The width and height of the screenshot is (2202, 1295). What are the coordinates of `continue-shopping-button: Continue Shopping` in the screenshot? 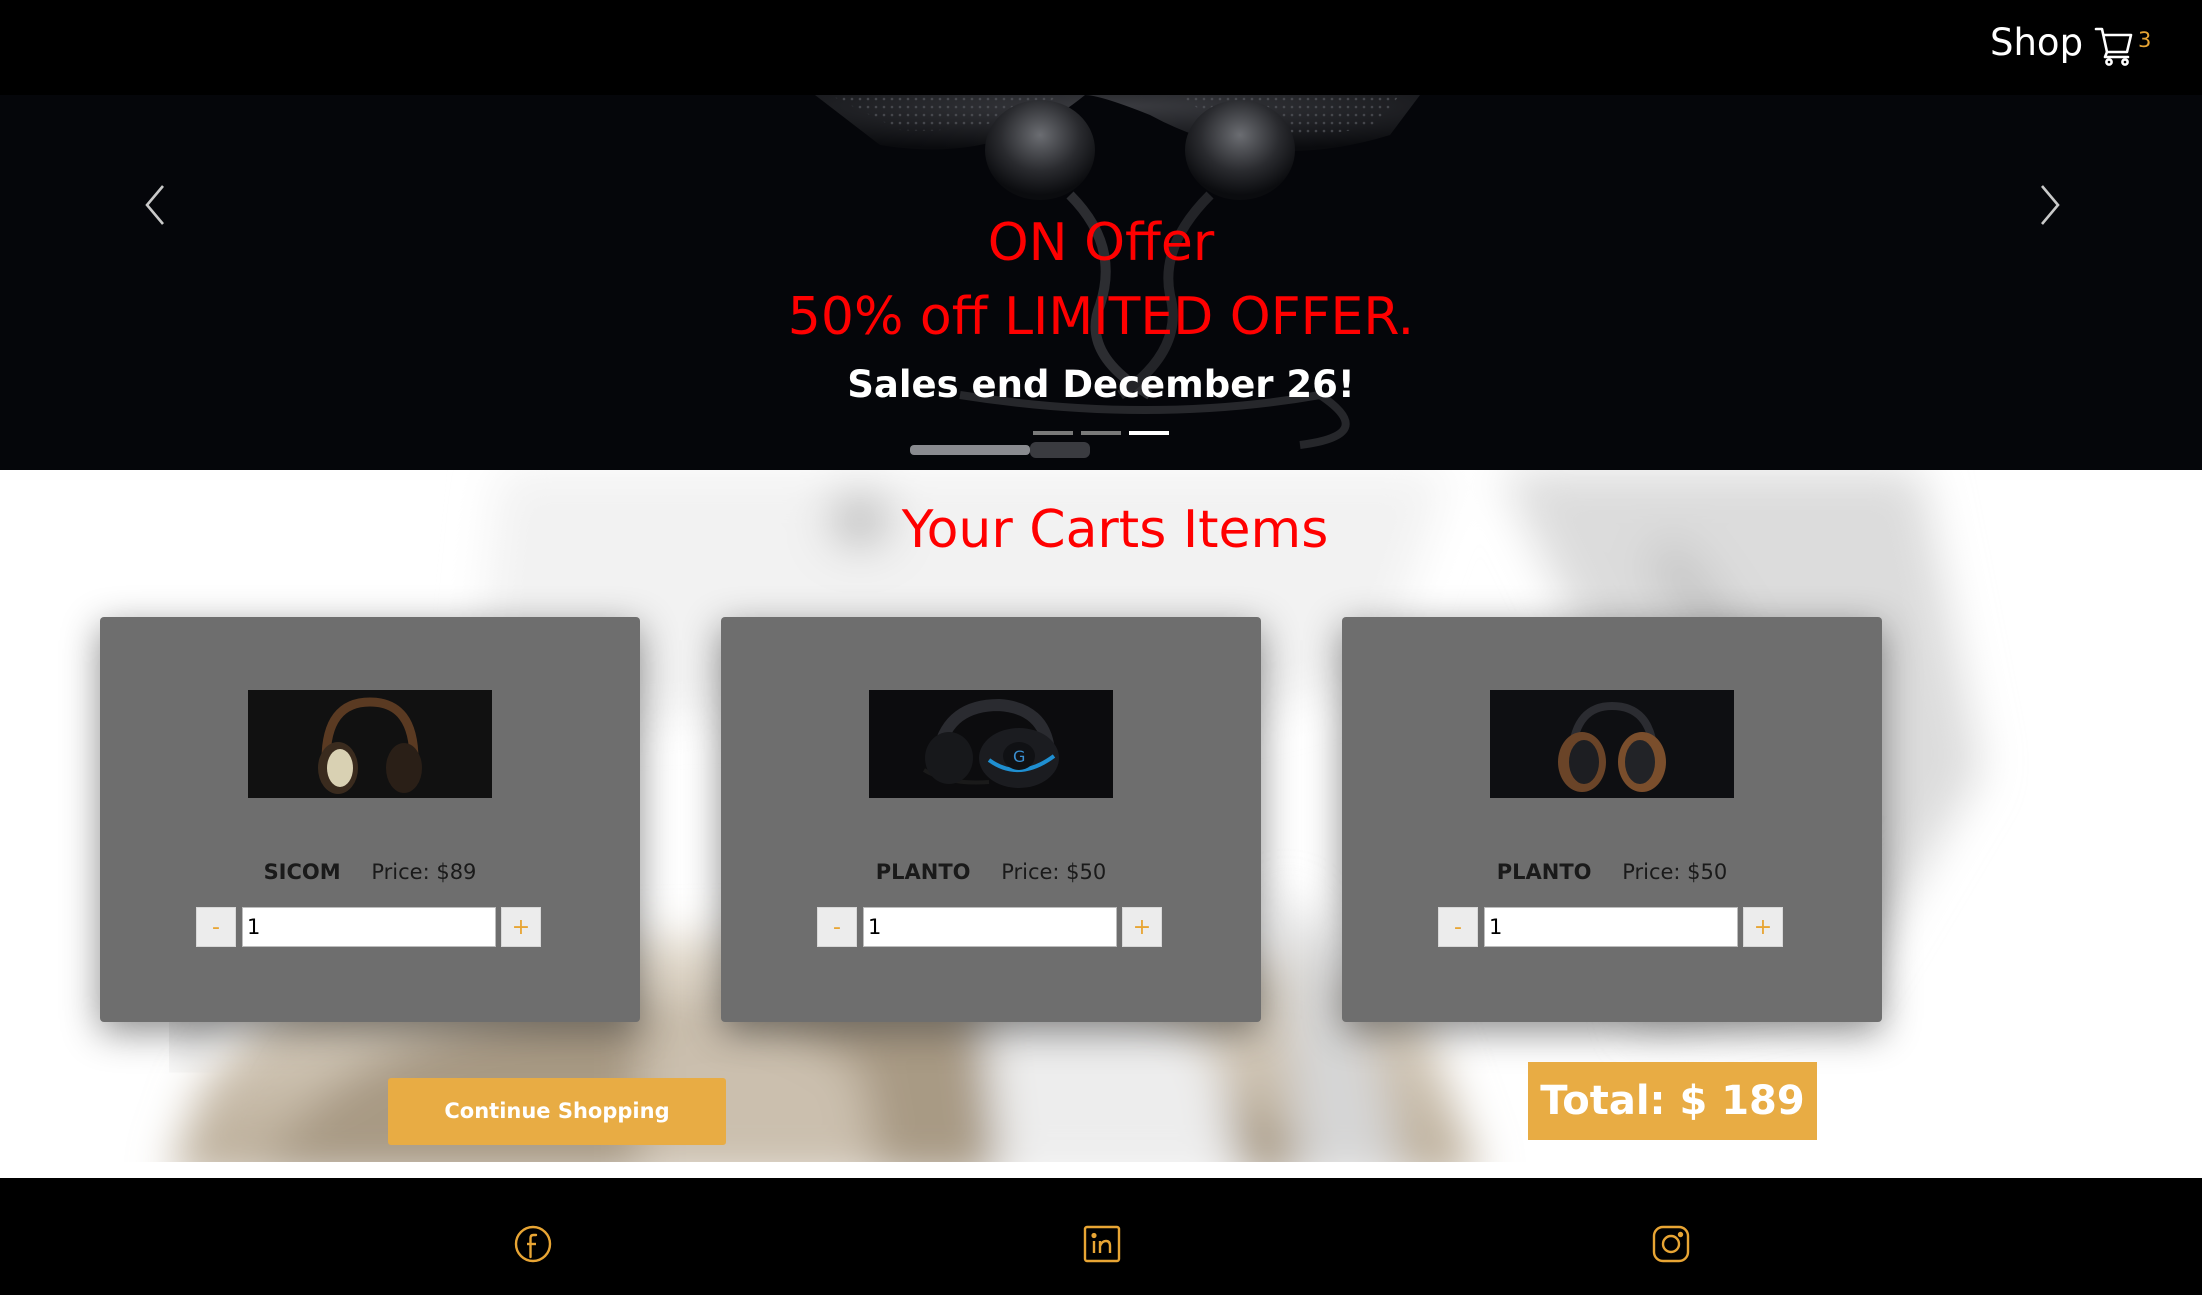 It's located at (557, 1111).